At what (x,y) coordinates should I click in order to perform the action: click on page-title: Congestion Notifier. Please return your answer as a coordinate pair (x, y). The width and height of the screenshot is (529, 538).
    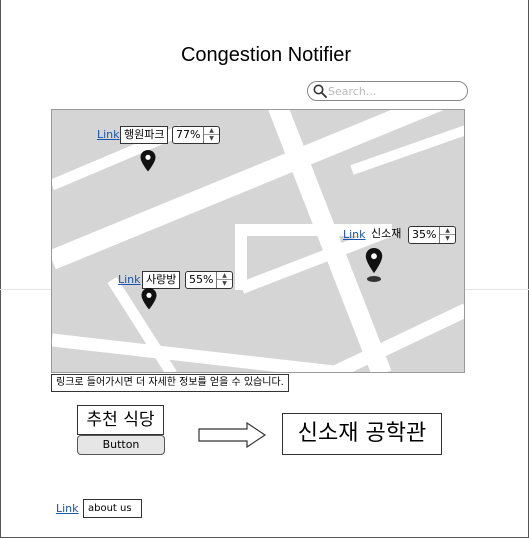
    Looking at the image, I should click on (266, 55).